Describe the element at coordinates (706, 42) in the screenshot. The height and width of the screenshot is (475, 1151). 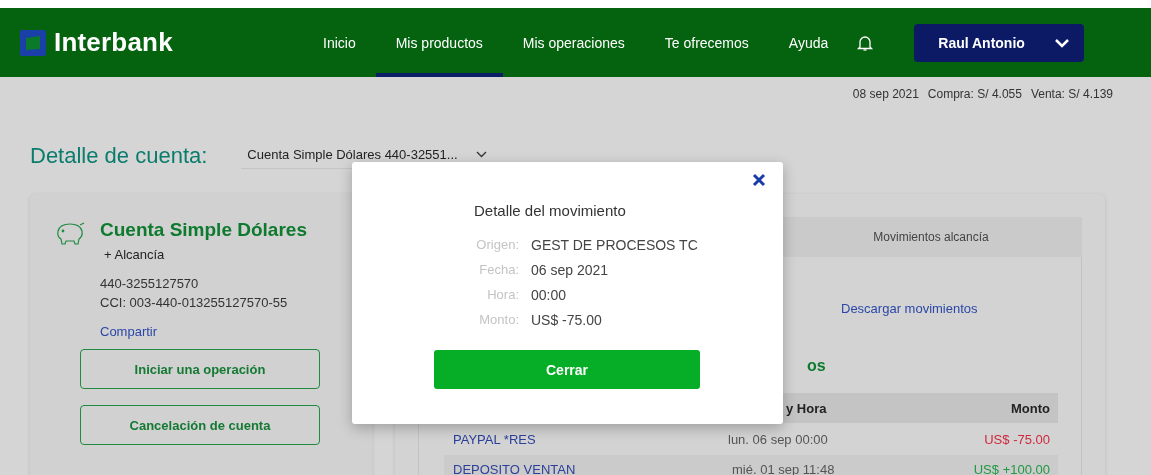
I see `nav-link: Te ofrecemos` at that location.